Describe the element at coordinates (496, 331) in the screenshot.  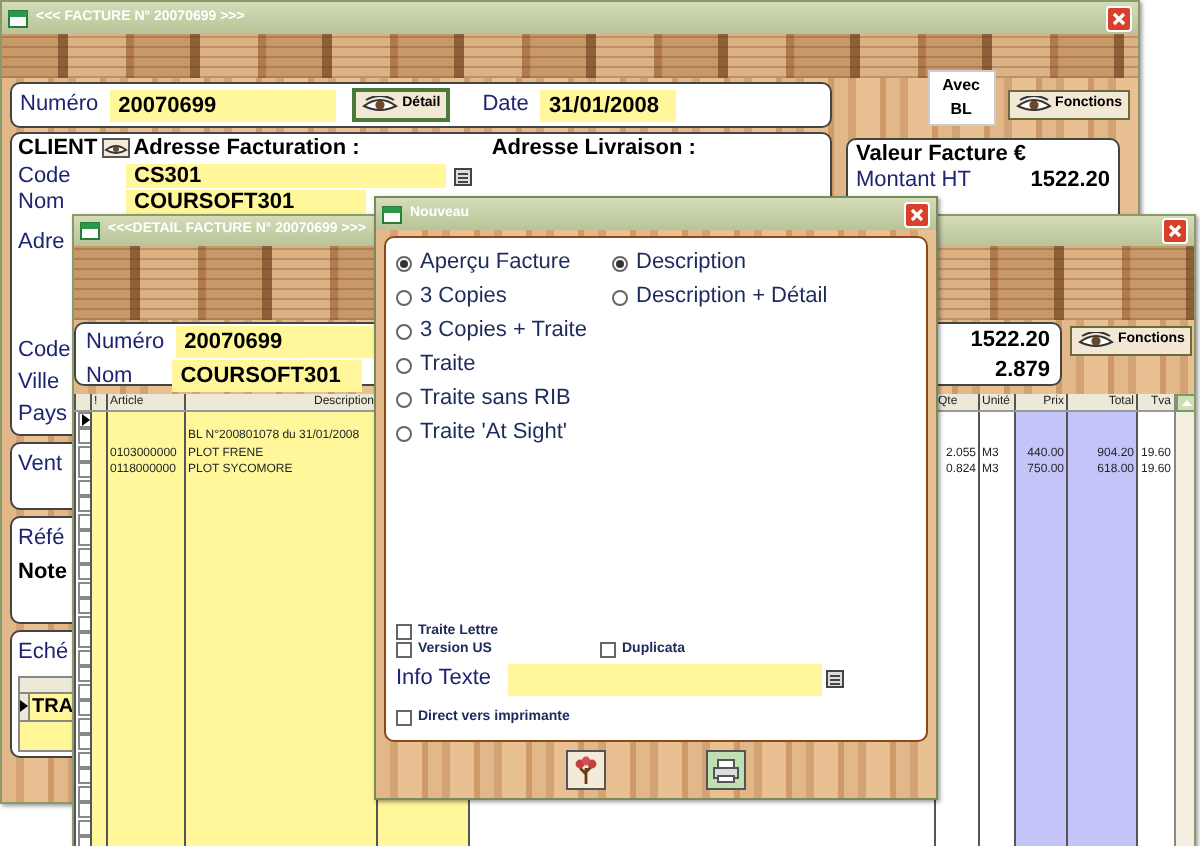
I see `radio-option: 3 Copies + Traite` at that location.